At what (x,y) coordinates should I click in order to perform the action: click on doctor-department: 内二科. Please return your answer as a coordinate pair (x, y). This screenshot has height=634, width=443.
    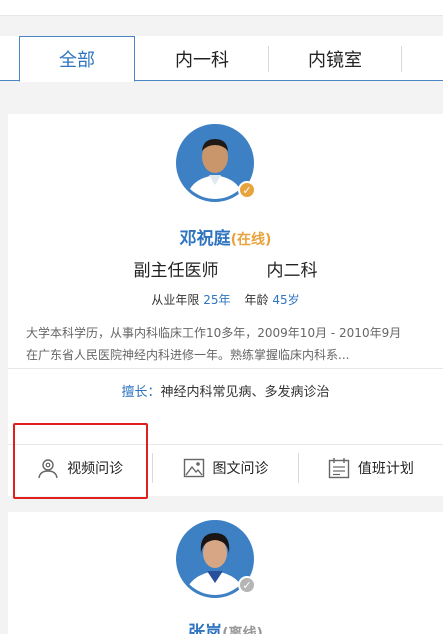
    Looking at the image, I should click on (292, 271).